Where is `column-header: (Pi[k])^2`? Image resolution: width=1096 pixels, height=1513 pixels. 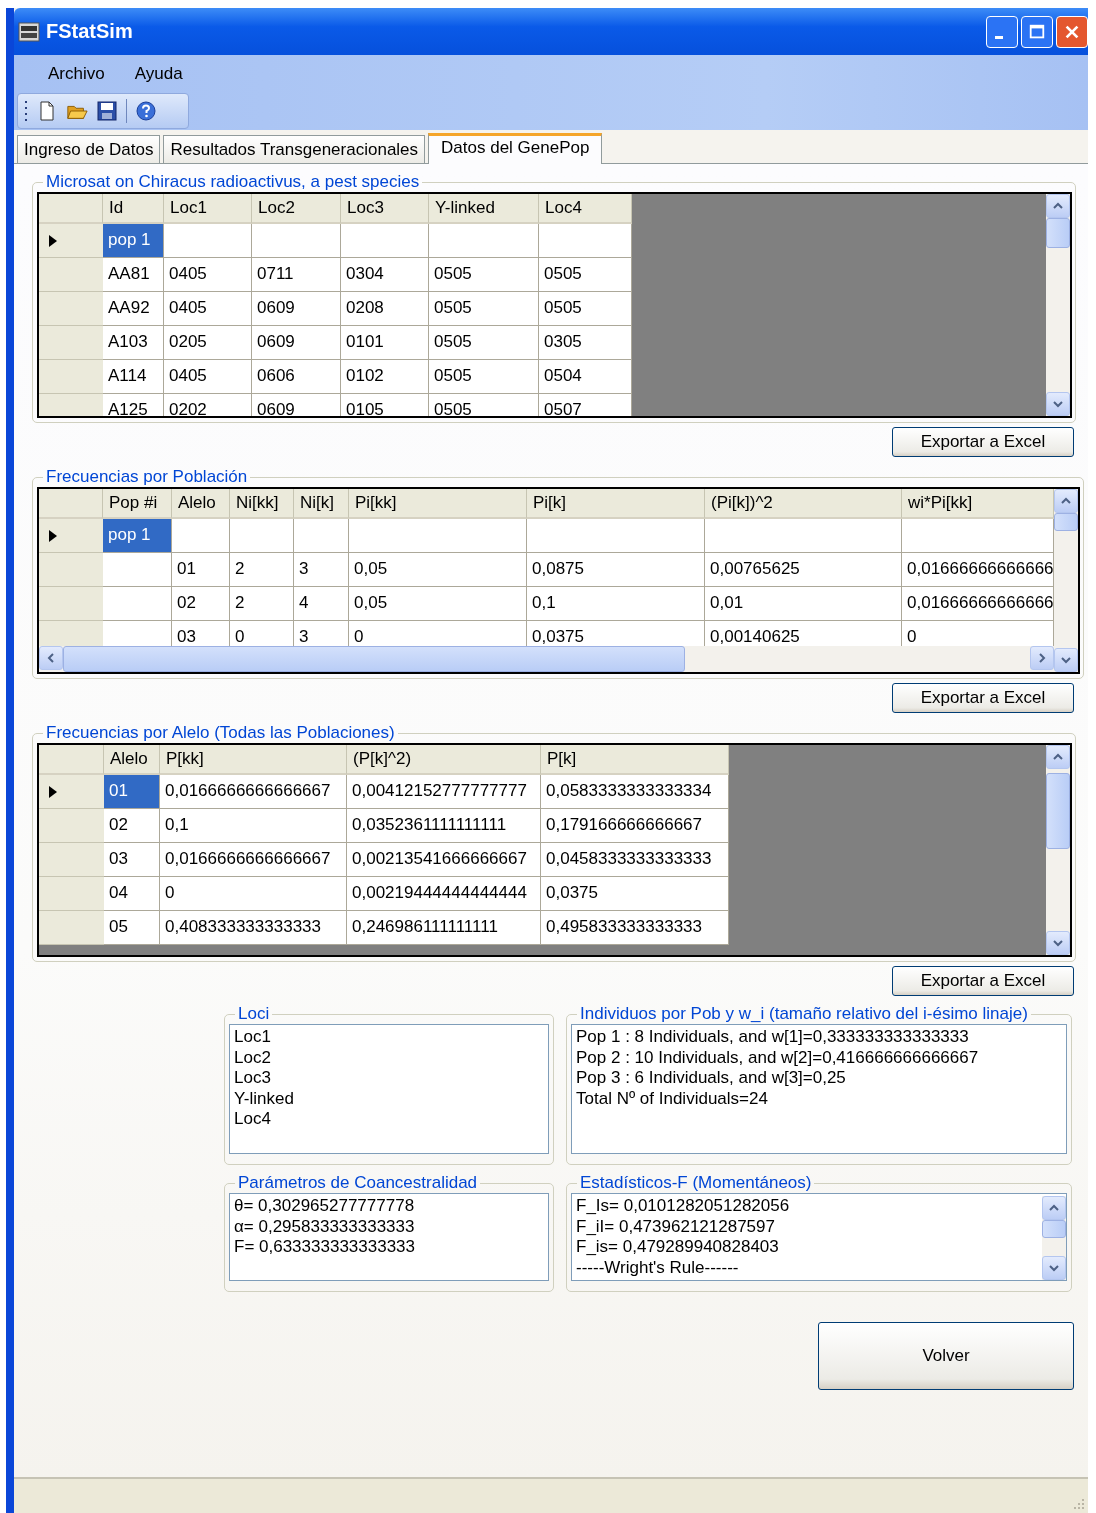 column-header: (Pi[k])^2 is located at coordinates (803, 504).